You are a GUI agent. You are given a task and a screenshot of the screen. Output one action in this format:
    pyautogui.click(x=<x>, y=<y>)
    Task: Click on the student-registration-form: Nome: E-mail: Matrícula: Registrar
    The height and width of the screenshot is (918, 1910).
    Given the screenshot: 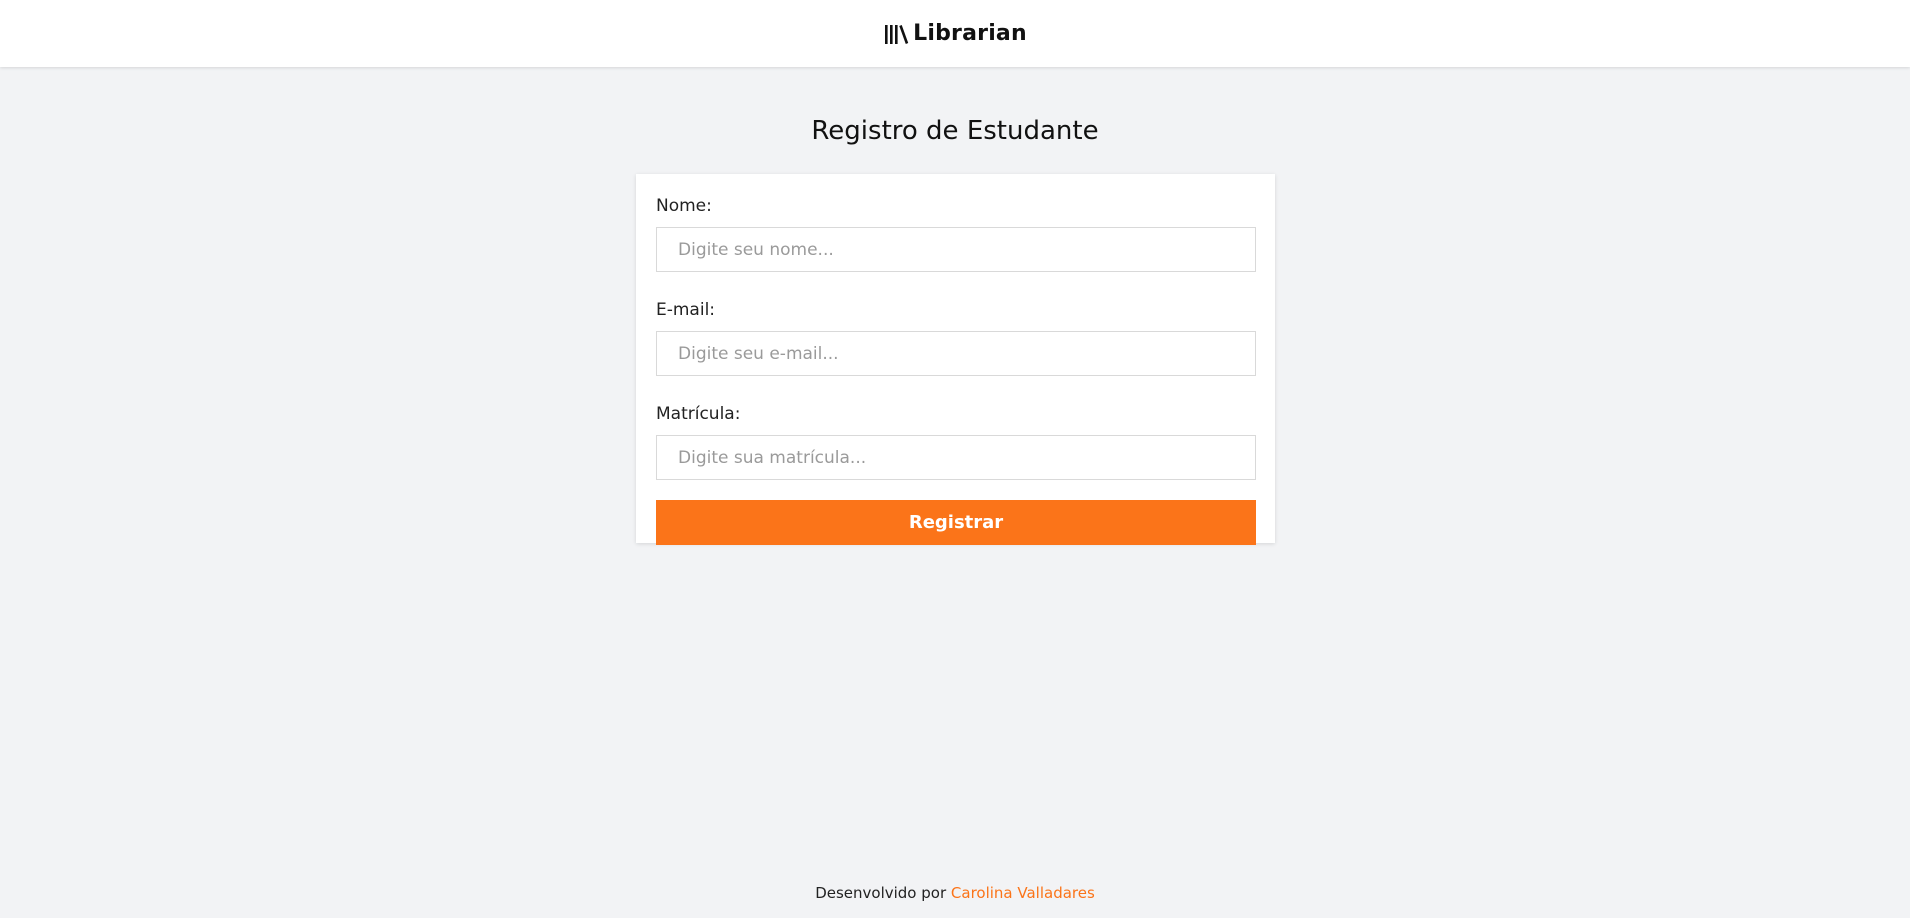 What is the action you would take?
    pyautogui.click(x=955, y=359)
    